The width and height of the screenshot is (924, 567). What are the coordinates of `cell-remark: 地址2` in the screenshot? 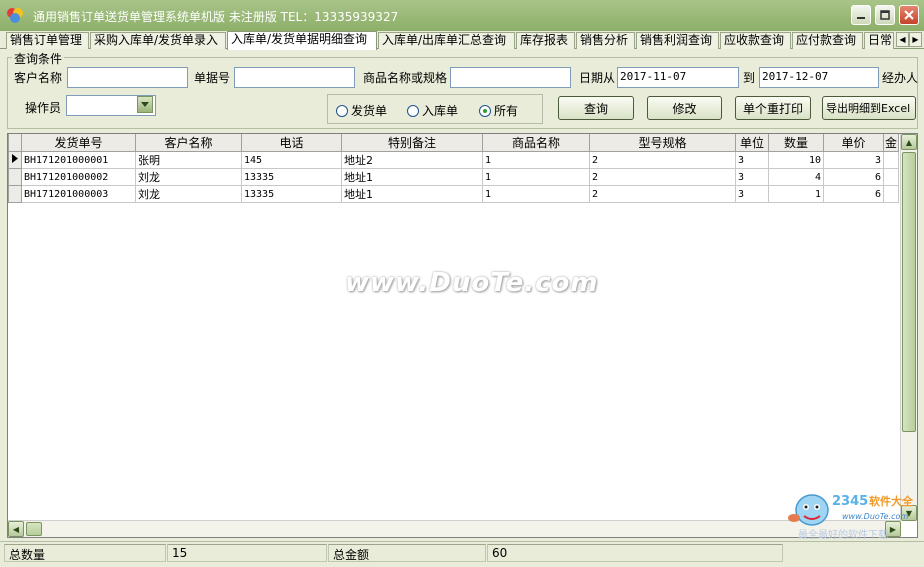 It's located at (412, 160).